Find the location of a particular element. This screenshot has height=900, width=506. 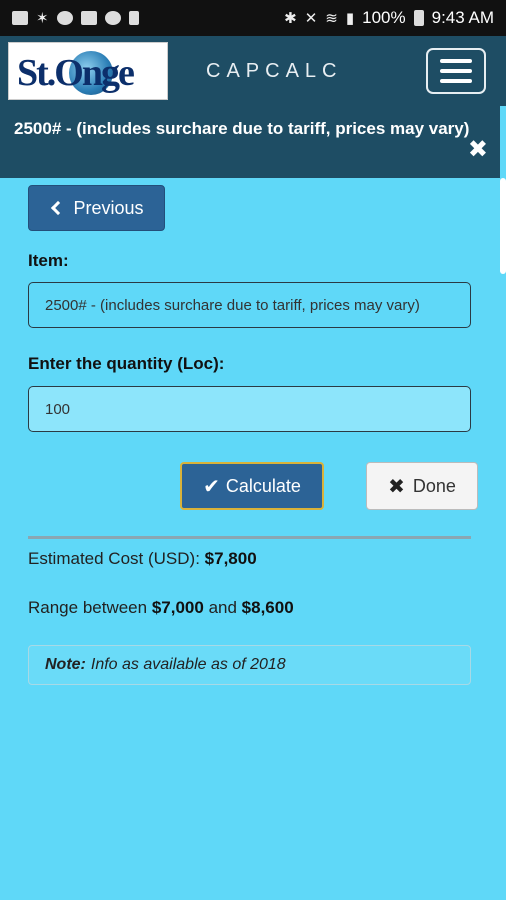

quantity-label: Enter the quantity (Loc): is located at coordinates (126, 363).